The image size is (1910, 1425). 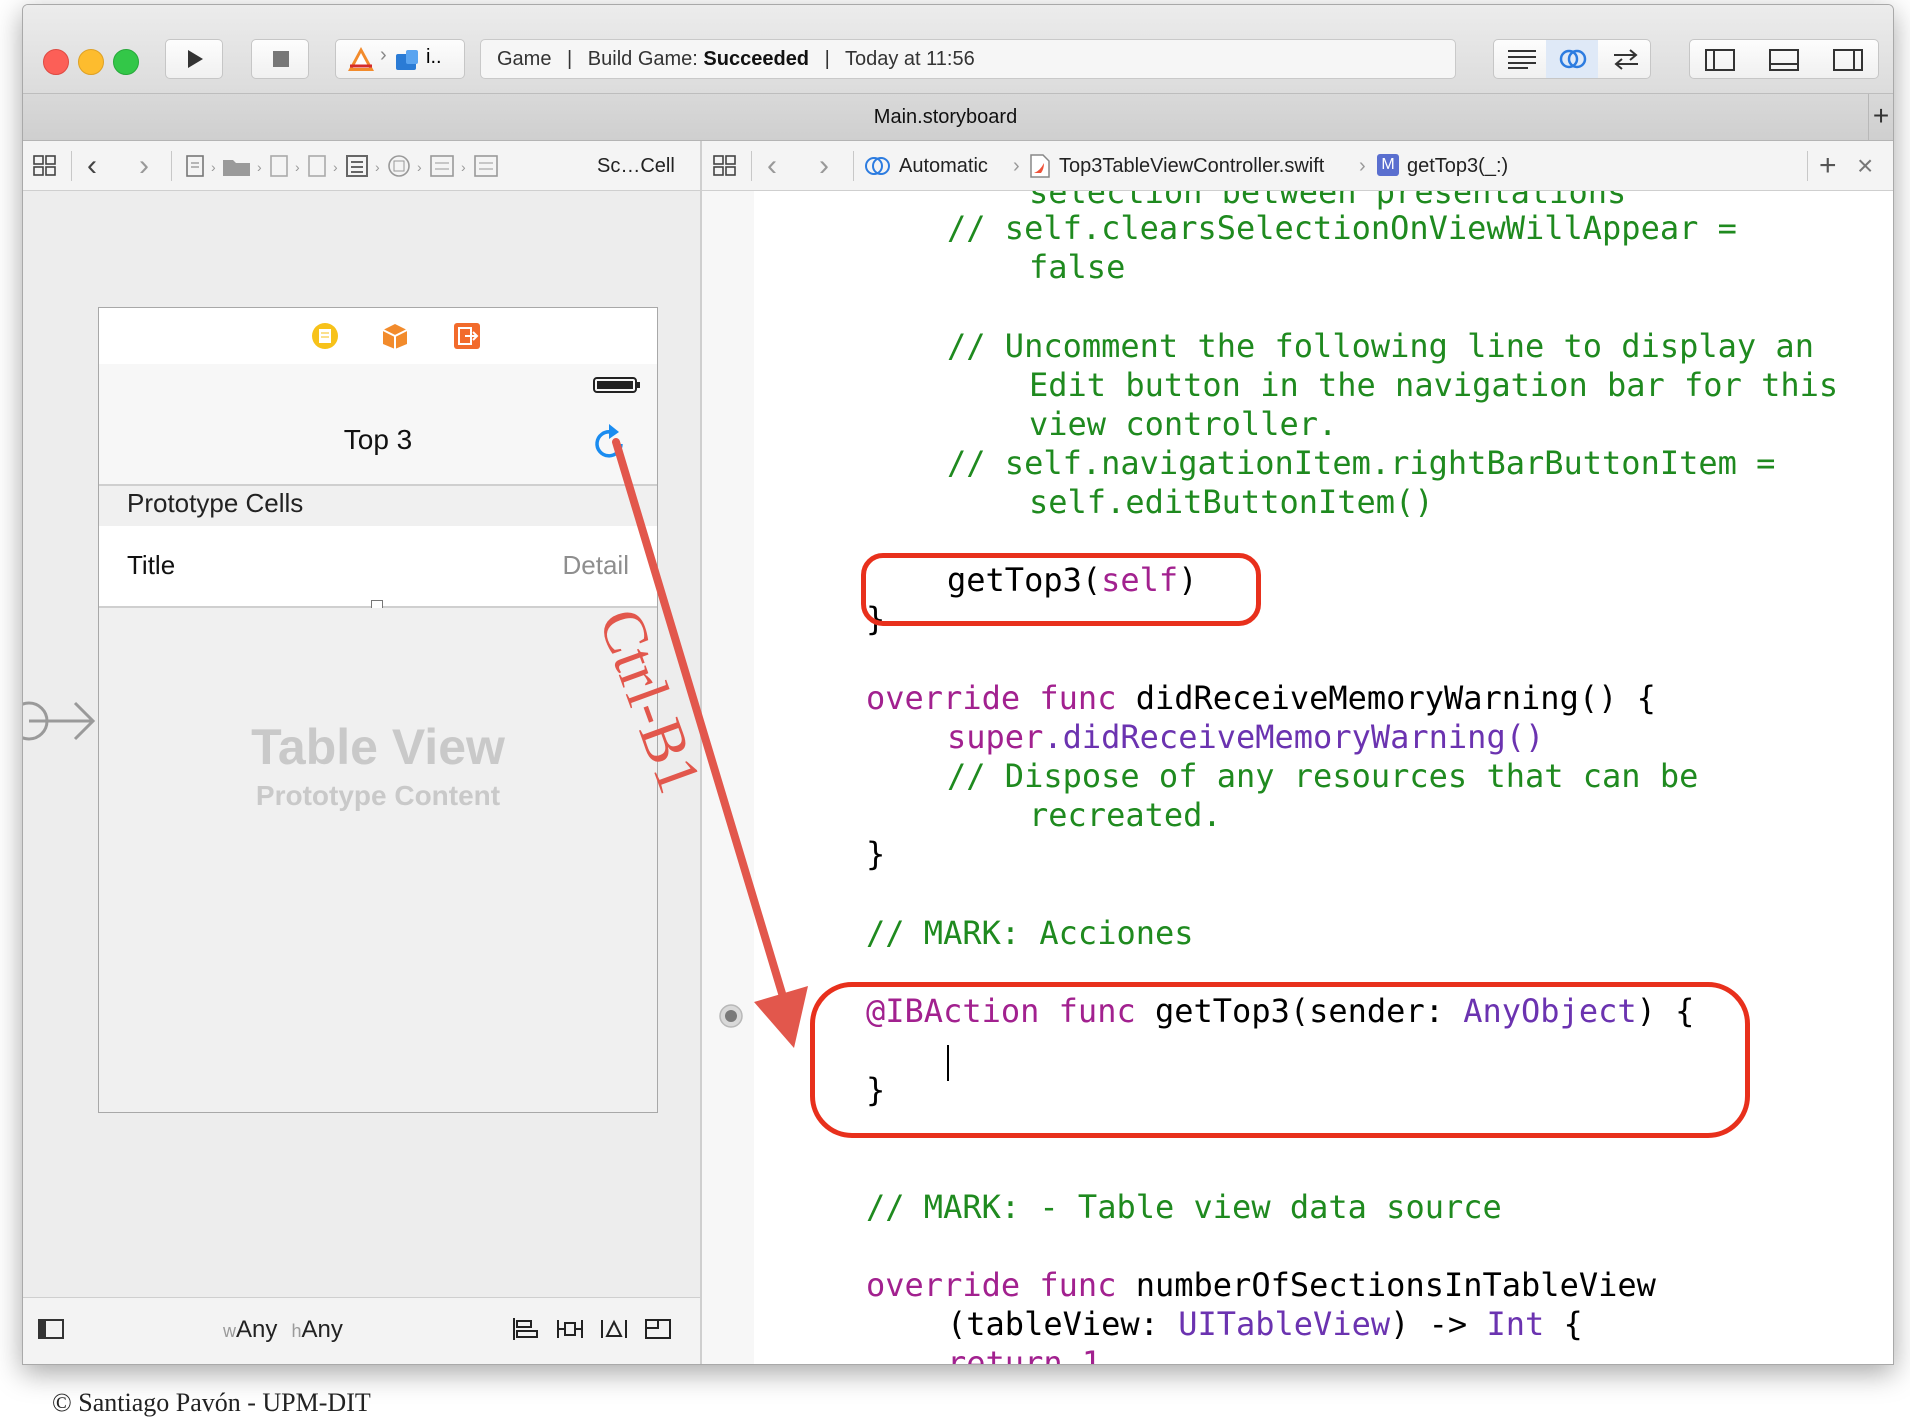 What do you see at coordinates (395, 336) in the screenshot?
I see `first-responder-icon` at bounding box center [395, 336].